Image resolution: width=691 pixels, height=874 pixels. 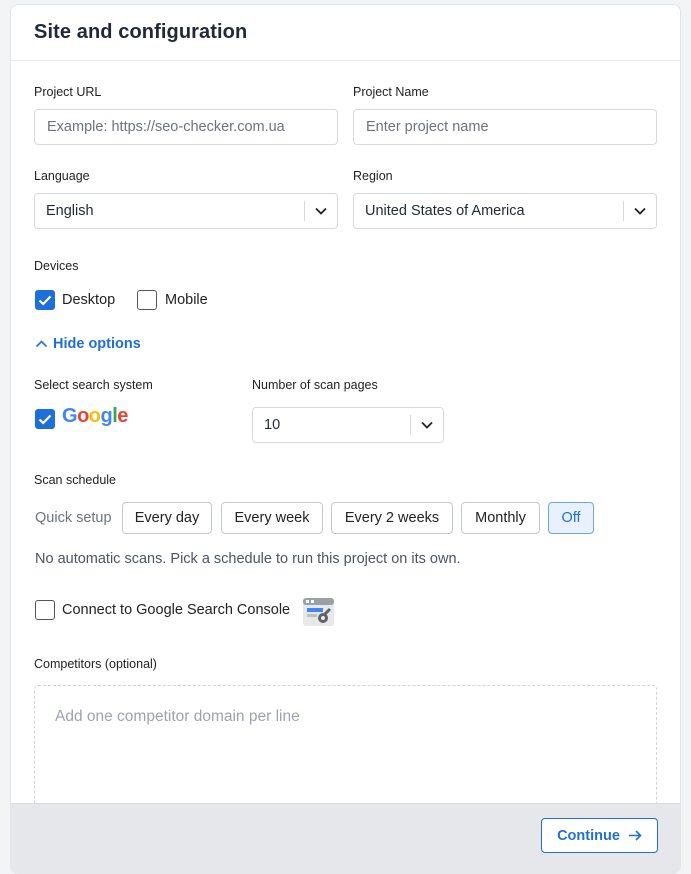 What do you see at coordinates (391, 92) in the screenshot?
I see `project-name-label: Project Name` at bounding box center [391, 92].